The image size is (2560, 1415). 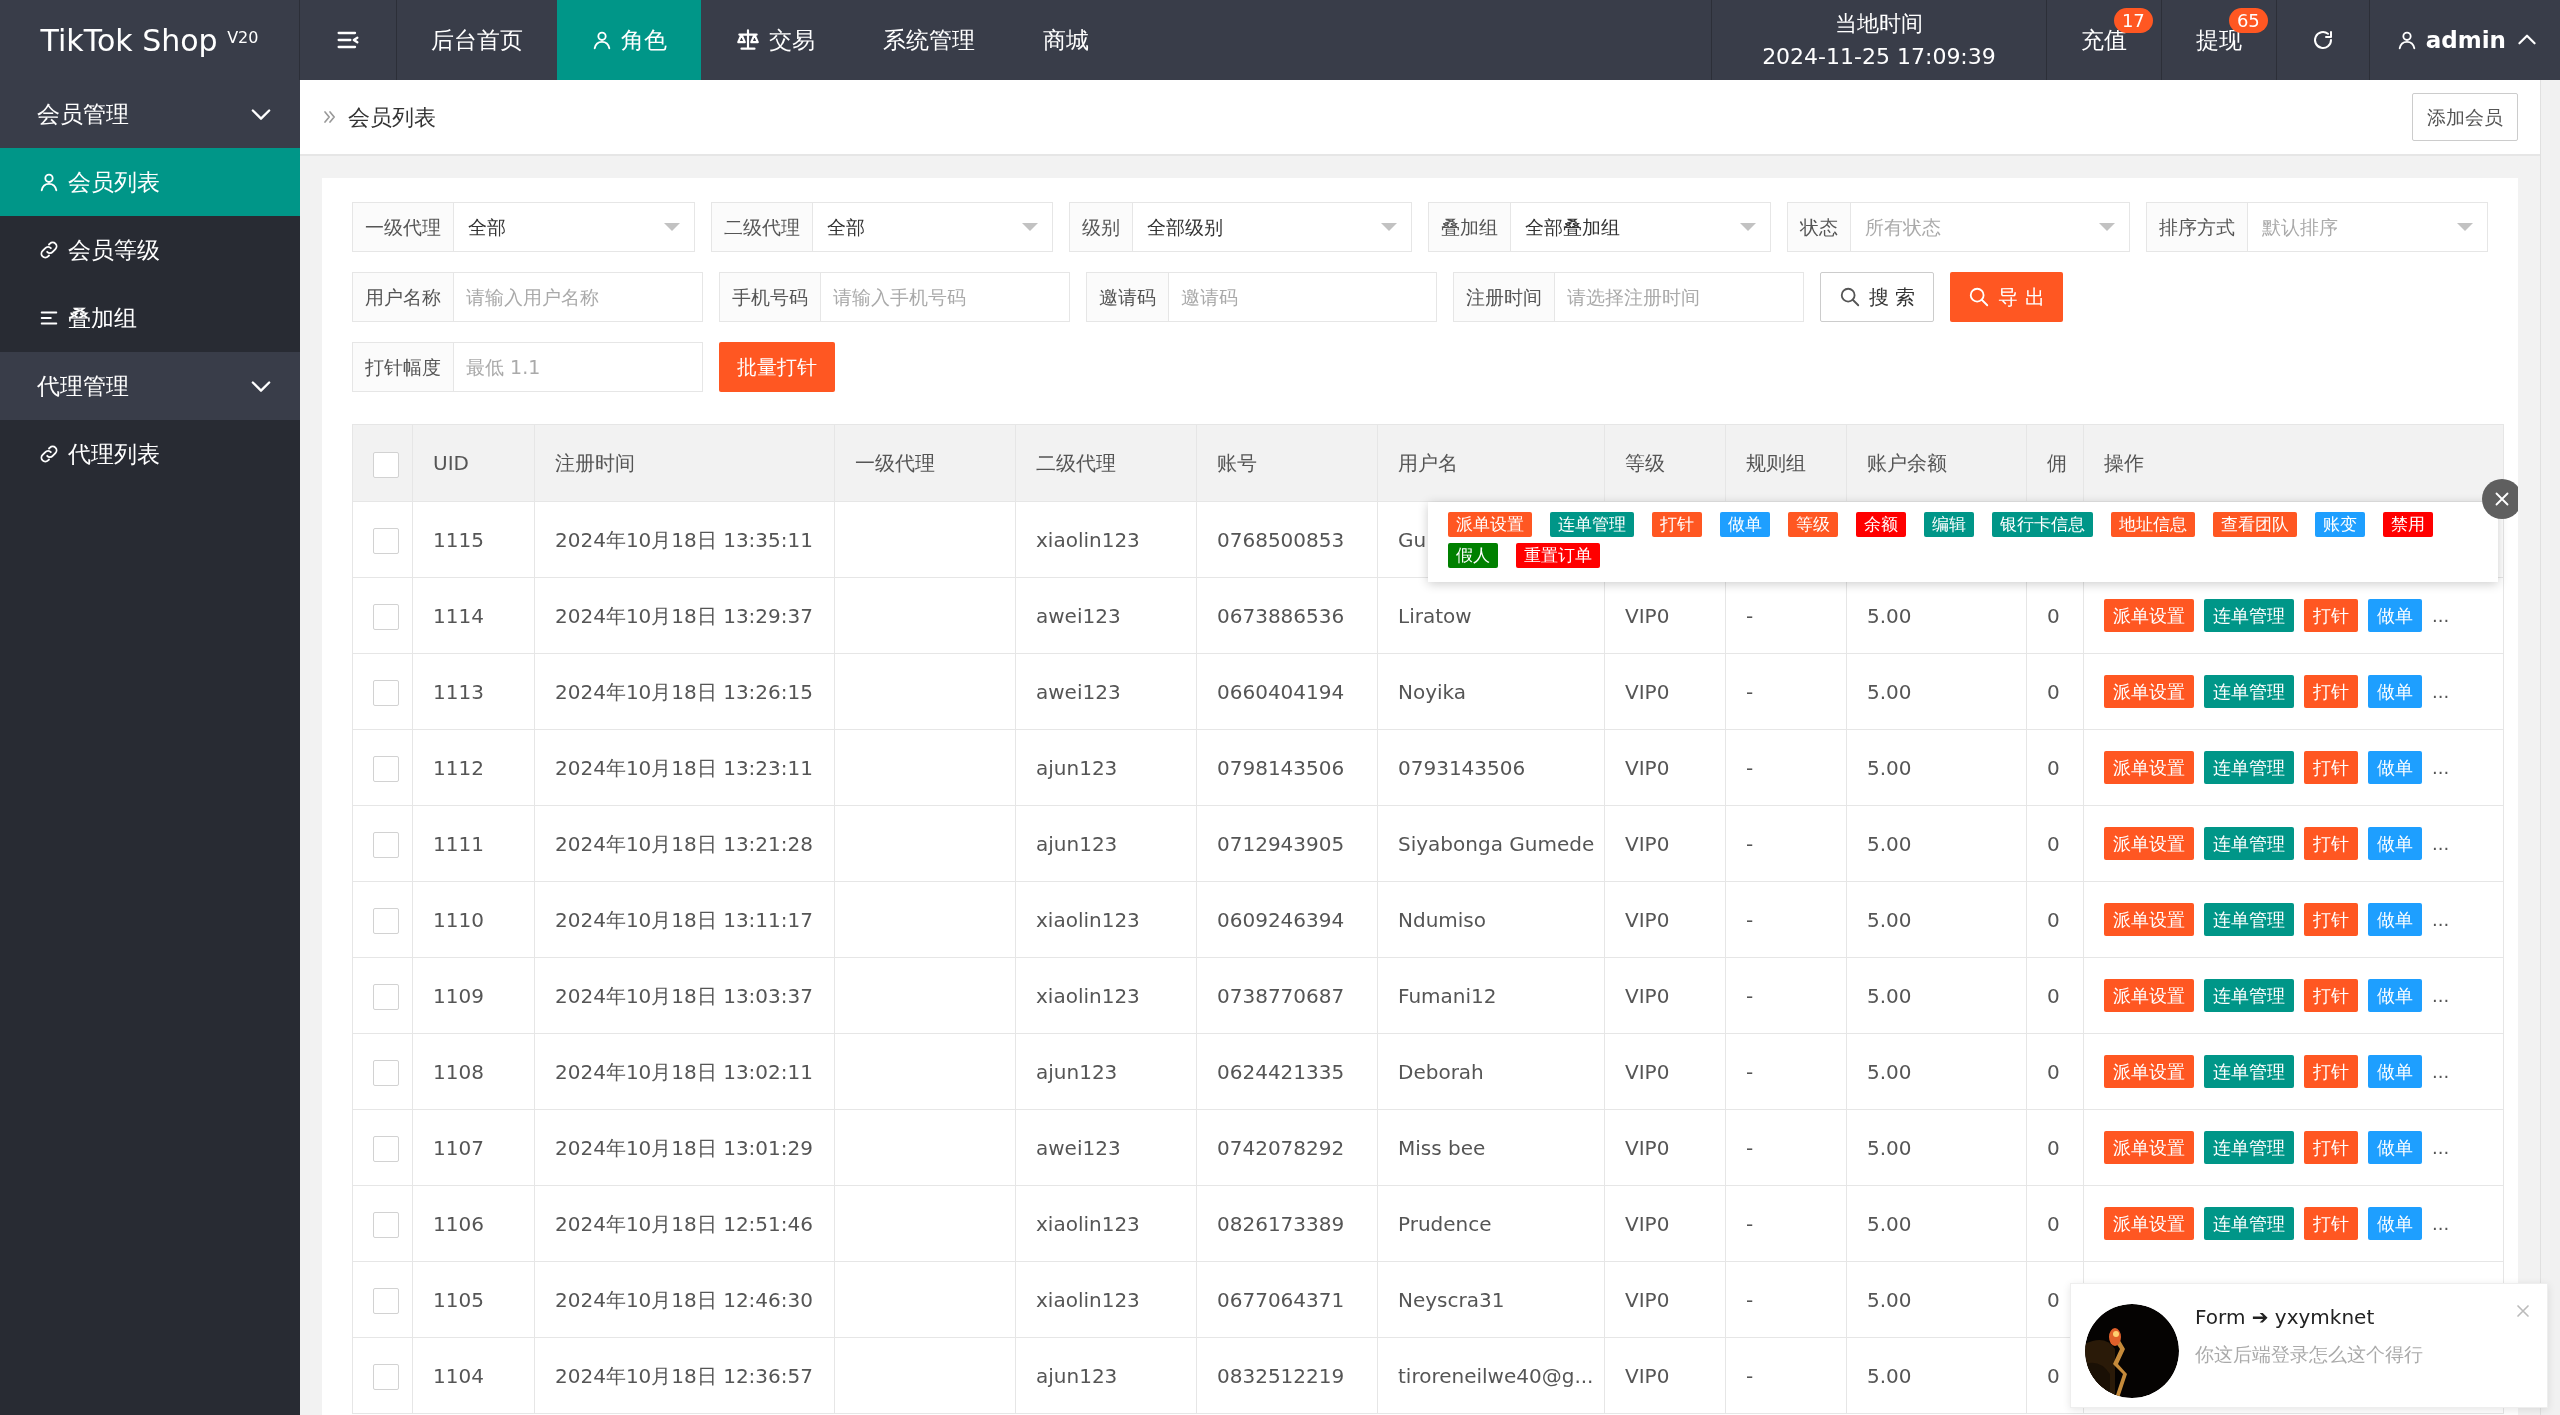 What do you see at coordinates (1645, 463) in the screenshot?
I see `column-header: 等级` at bounding box center [1645, 463].